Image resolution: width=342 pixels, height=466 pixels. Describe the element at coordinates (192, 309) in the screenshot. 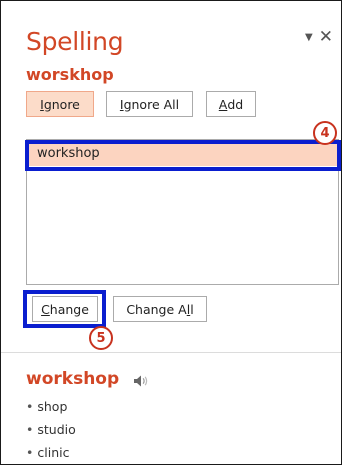

I see `change-all-label-rest: l` at that location.